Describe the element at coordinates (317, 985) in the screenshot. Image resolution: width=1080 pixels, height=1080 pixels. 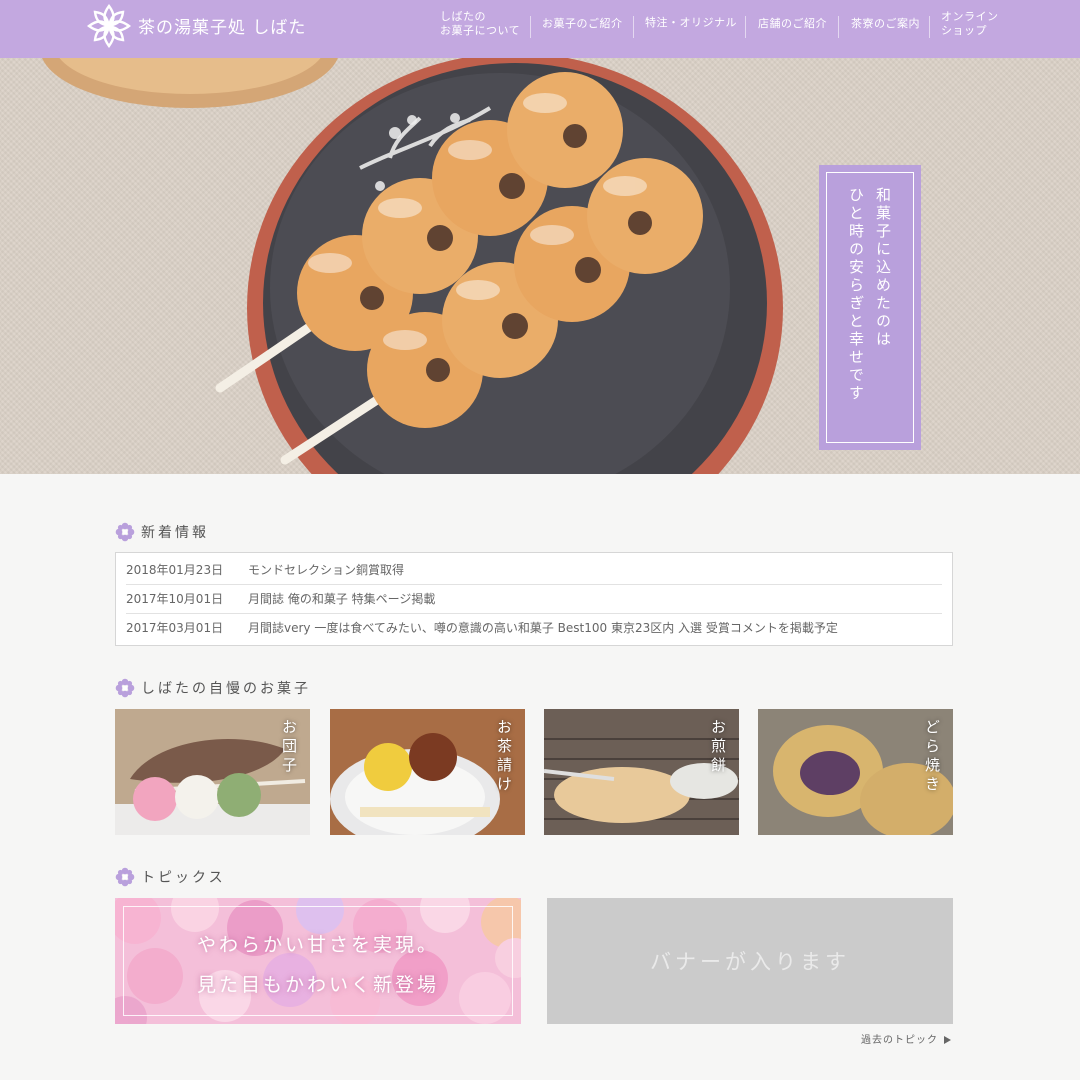
I see `candy-banner-line-2: 見た目もかわいく新登場` at that location.